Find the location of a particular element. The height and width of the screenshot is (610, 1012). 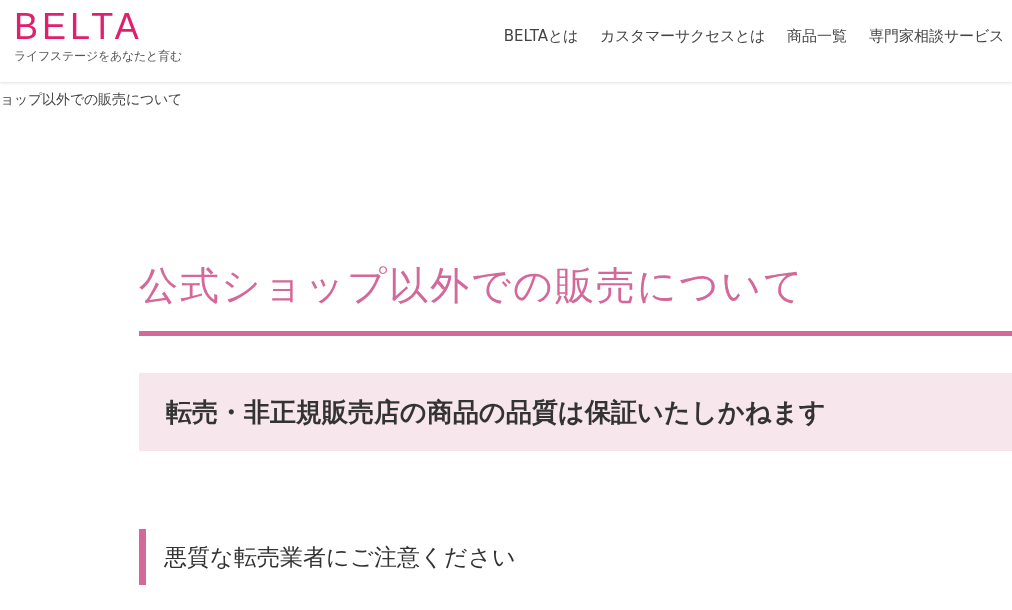

nav-link: BELTAとは is located at coordinates (540, 36).